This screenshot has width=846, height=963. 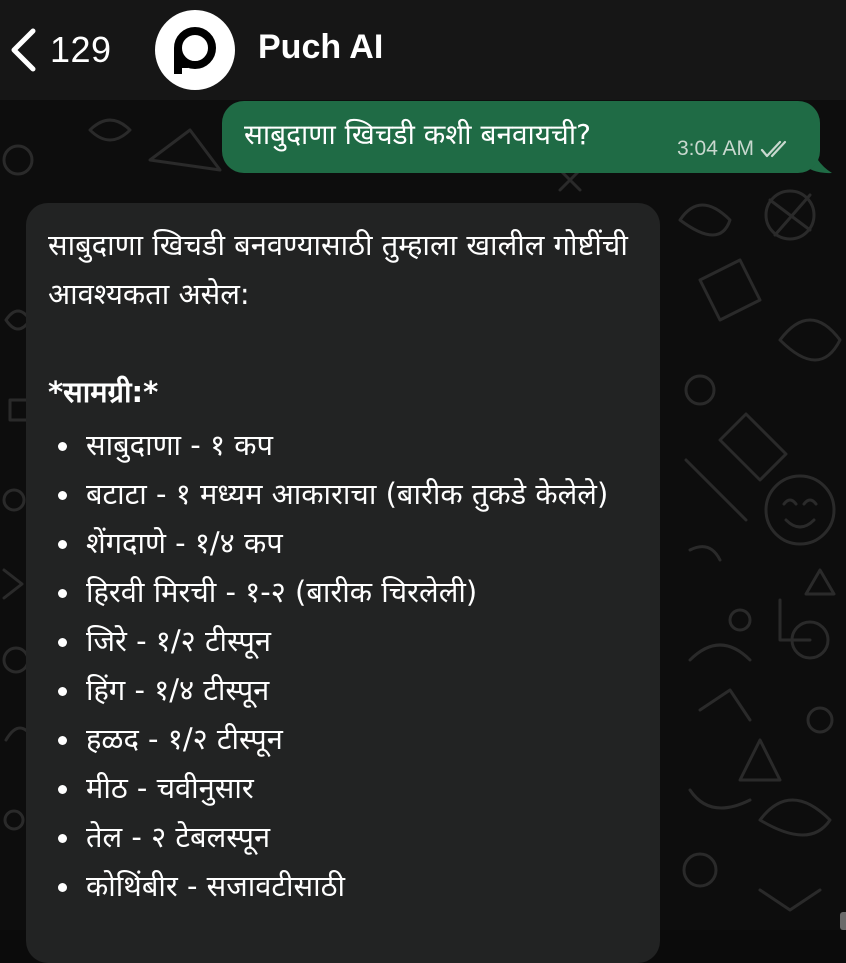 I want to click on list-item: हिंग - १/४ टीस्पून, so click(x=343, y=690).